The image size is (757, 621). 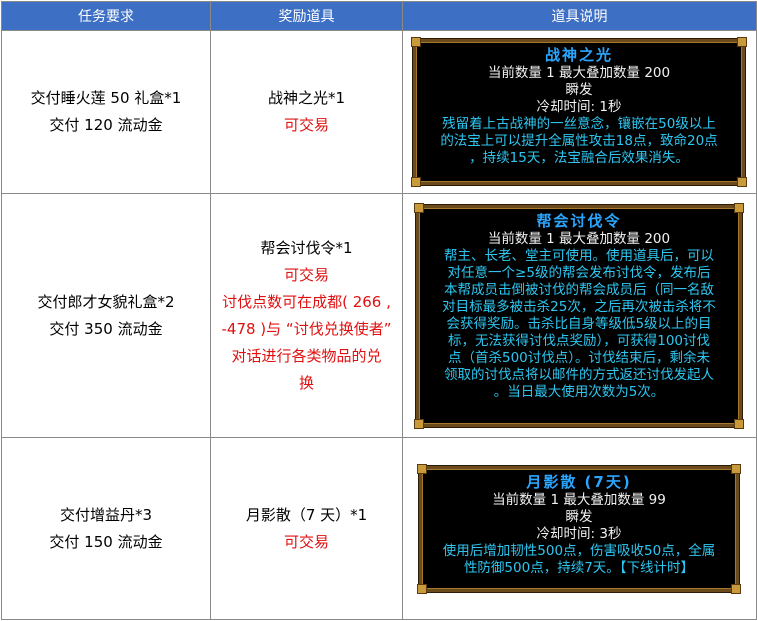 What do you see at coordinates (579, 567) in the screenshot?
I see `tooltip-desc-line: 性防御500点，持续7天。【下线计时】` at bounding box center [579, 567].